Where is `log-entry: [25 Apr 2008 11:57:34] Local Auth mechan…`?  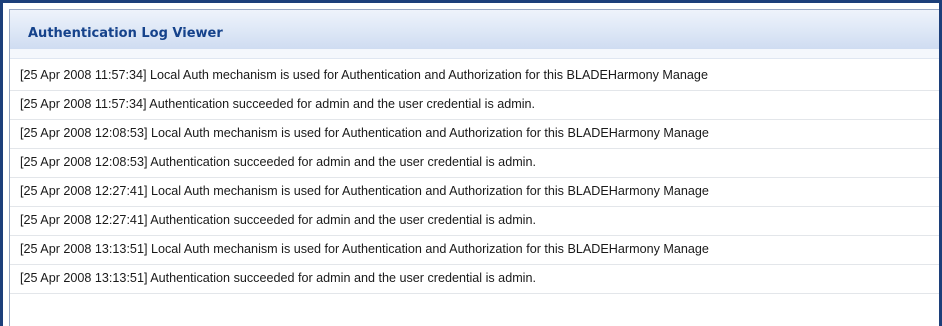
log-entry: [25 Apr 2008 11:57:34] Local Auth mechan… is located at coordinates (474, 76).